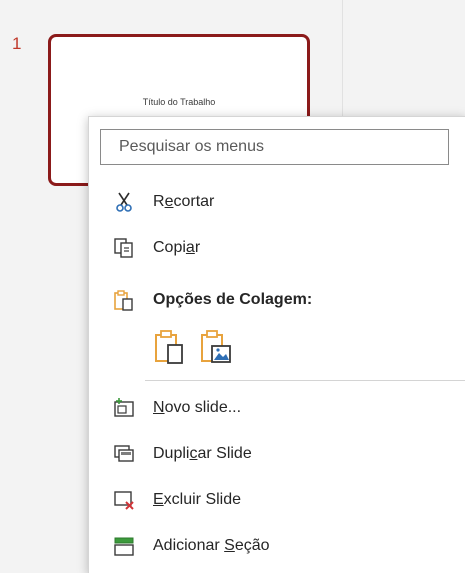 Image resolution: width=465 pixels, height=573 pixels. I want to click on menu-item-add-section: Adicionar Seção, so click(277, 546).